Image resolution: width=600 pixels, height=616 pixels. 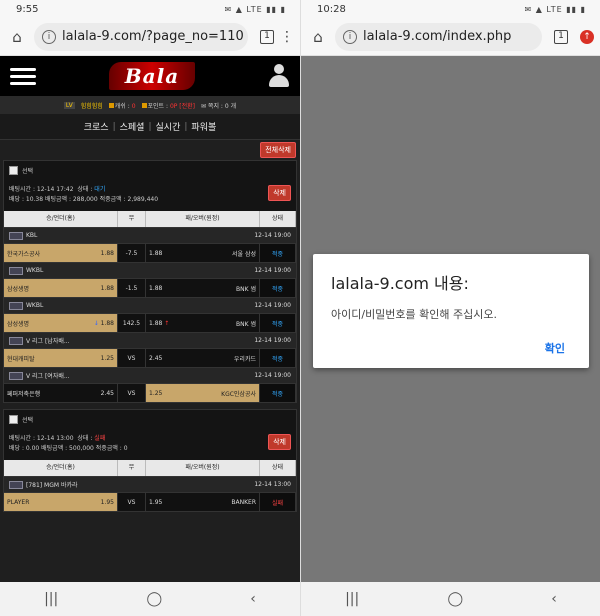 What do you see at coordinates (246, 324) in the screenshot?
I see `away-team: BNK 썸` at bounding box center [246, 324].